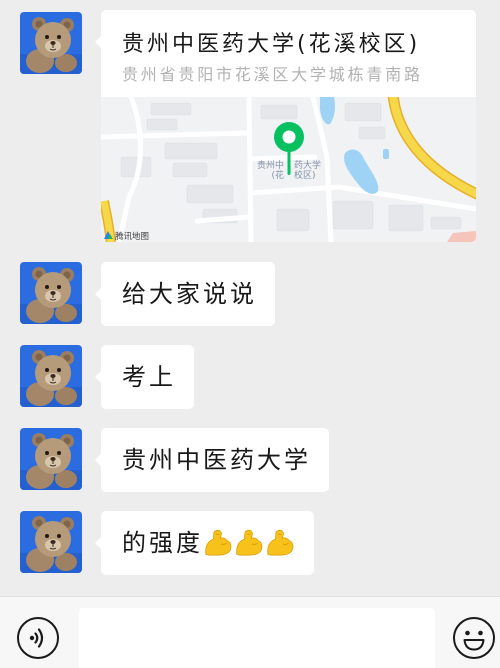  Describe the element at coordinates (257, 638) in the screenshot. I see `message-input` at that location.